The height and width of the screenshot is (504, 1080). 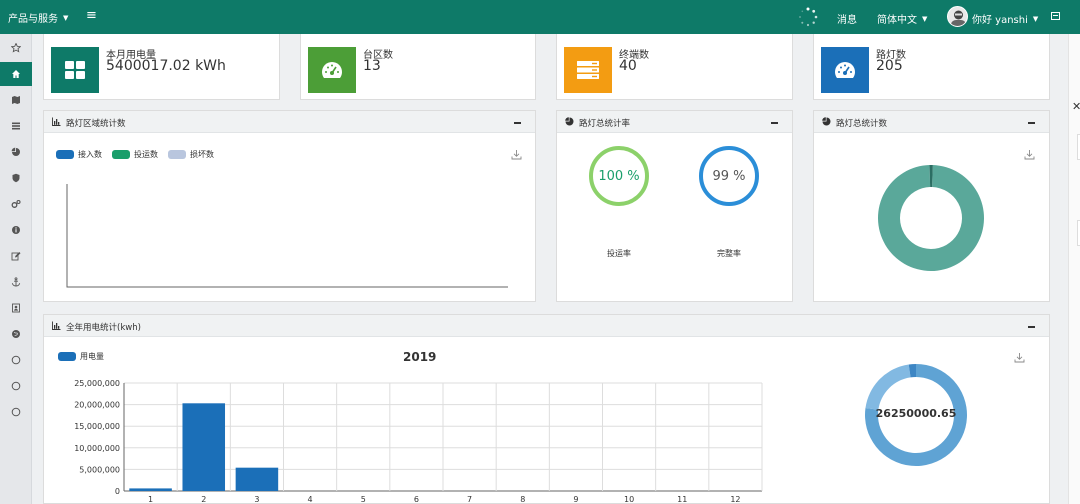 What do you see at coordinates (674, 206) in the screenshot?
I see `panel-rate-stats: 路灯总统计率 100 % 投运率 99 % 完整率` at bounding box center [674, 206].